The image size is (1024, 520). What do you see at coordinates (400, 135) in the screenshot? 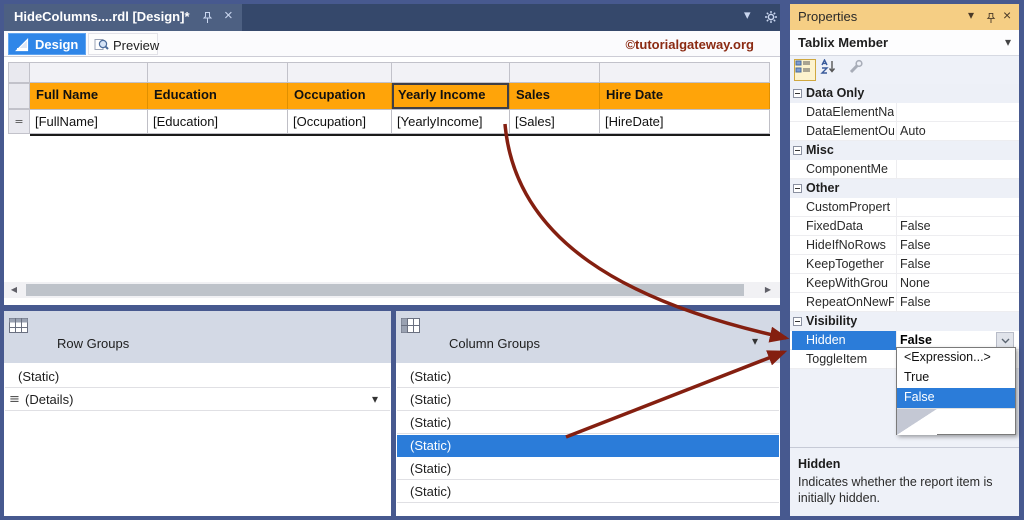
I see `tablix-outline-bottom` at bounding box center [400, 135].